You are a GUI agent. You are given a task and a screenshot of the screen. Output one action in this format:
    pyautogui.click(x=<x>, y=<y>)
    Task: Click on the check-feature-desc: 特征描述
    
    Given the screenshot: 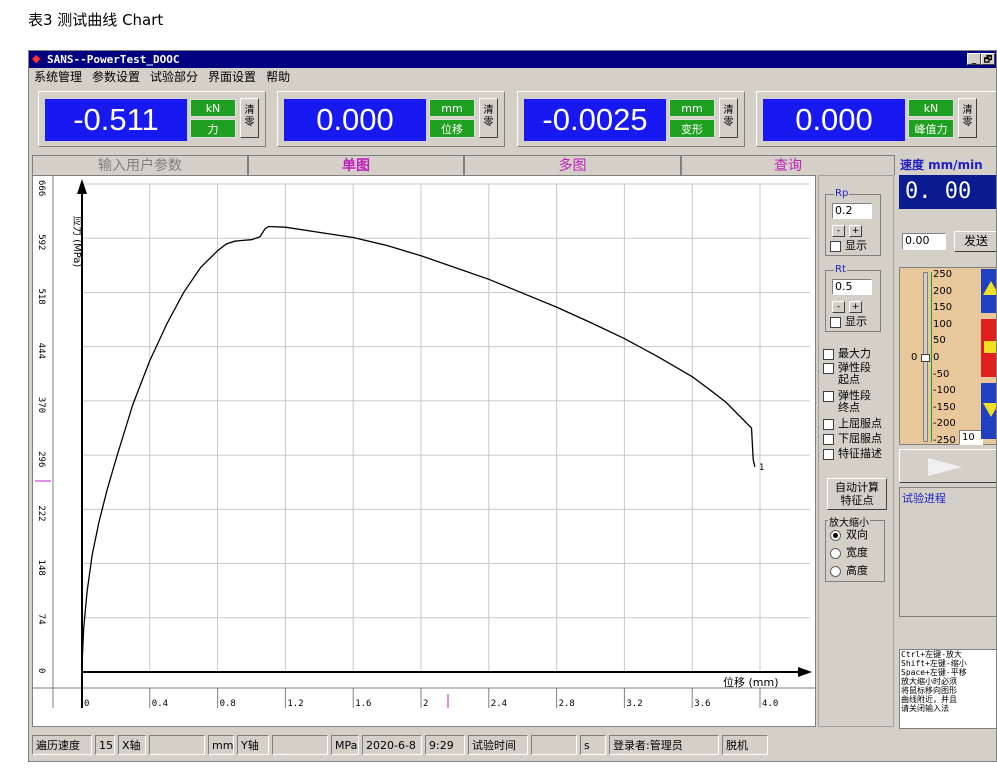 What is the action you would take?
    pyautogui.click(x=852, y=454)
    